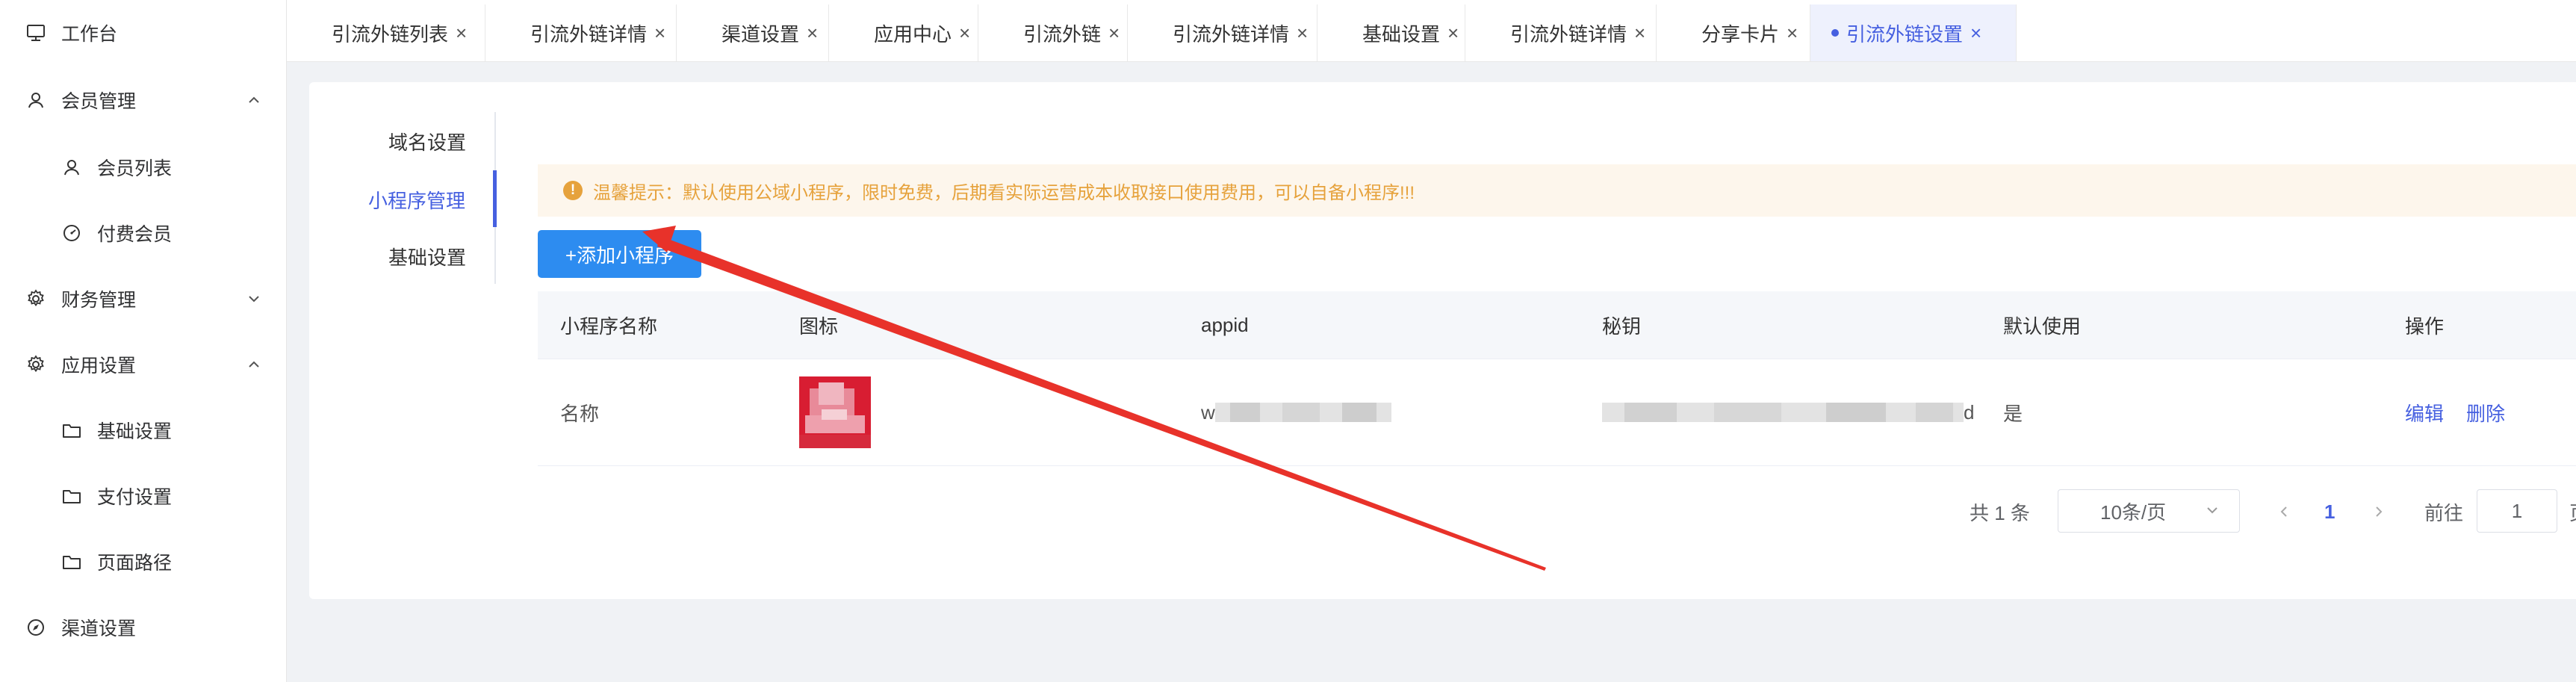  Describe the element at coordinates (99, 300) in the screenshot. I see `sidebar-item-label: 财务管理` at that location.